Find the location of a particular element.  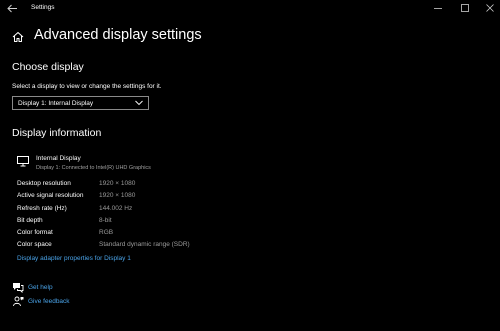

feedback-person-icon is located at coordinates (18, 301).